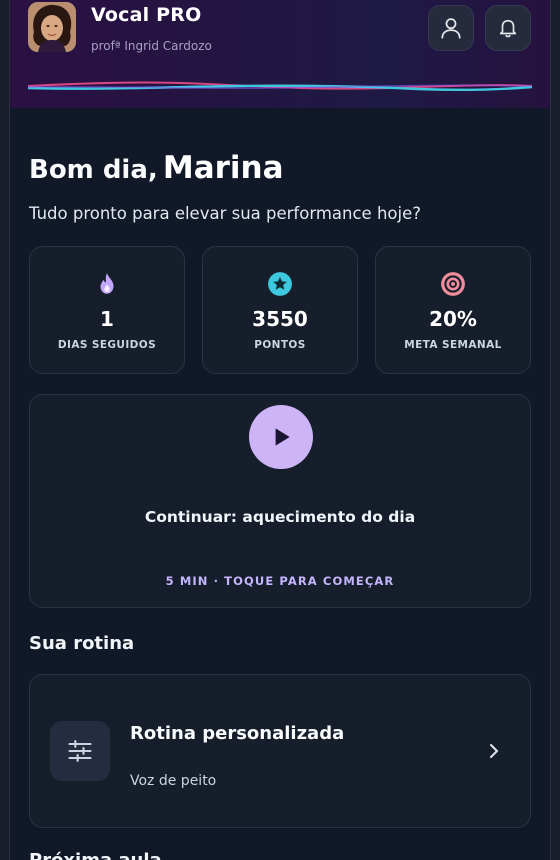 This screenshot has width=560, height=860. I want to click on greeting-prefix: Bom dia,, so click(93, 170).